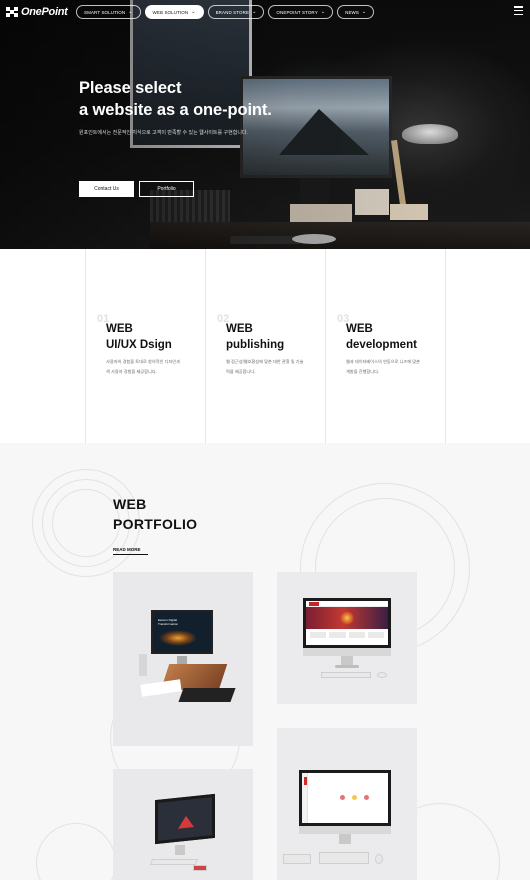 The height and width of the screenshot is (880, 530). What do you see at coordinates (265, 361) in the screenshot?
I see `service-desc-line-1: 웹 접근성/웹호환성에 맞춘 대한 관찰 및 기술` at bounding box center [265, 361].